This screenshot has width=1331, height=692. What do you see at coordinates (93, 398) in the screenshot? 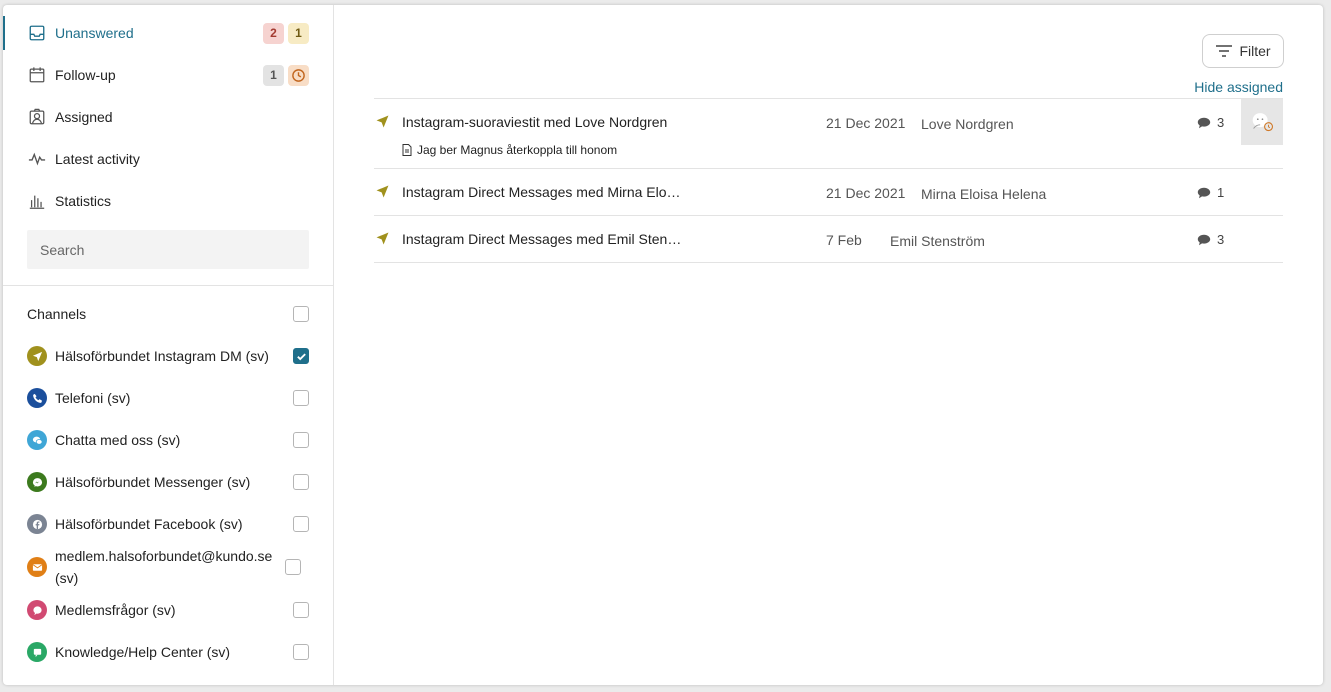
I see `channel-label: Telefoni (sv)` at bounding box center [93, 398].